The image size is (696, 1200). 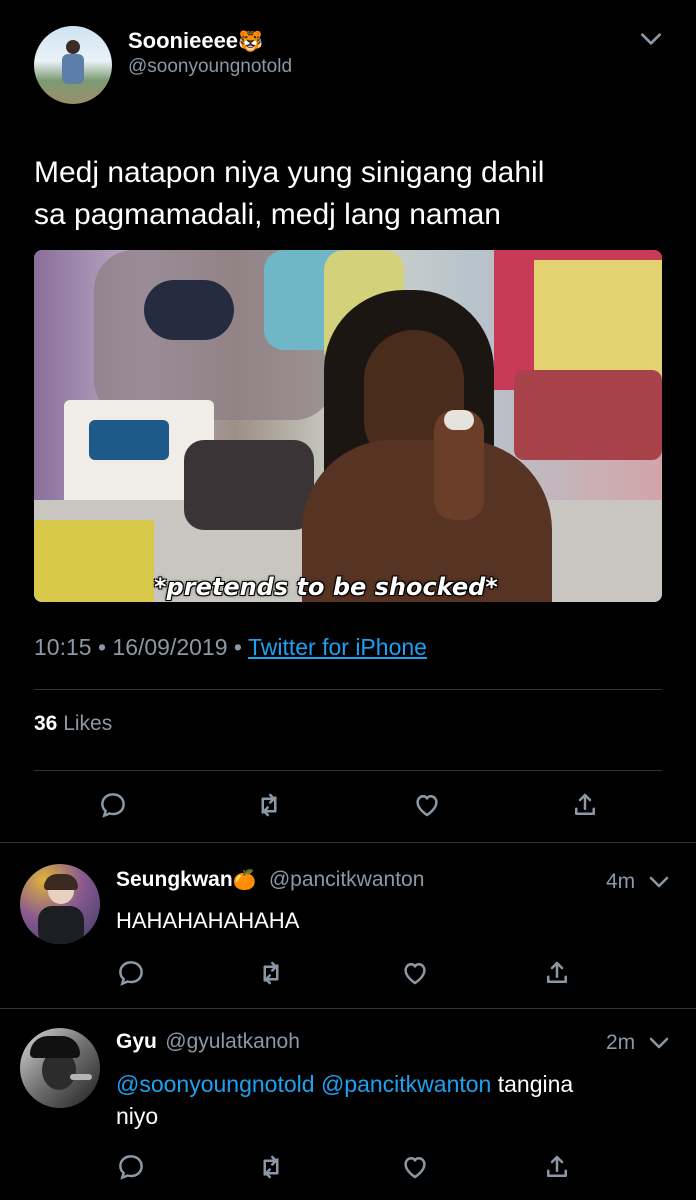 I want to click on author-name: Soonieeee, so click(x=183, y=40).